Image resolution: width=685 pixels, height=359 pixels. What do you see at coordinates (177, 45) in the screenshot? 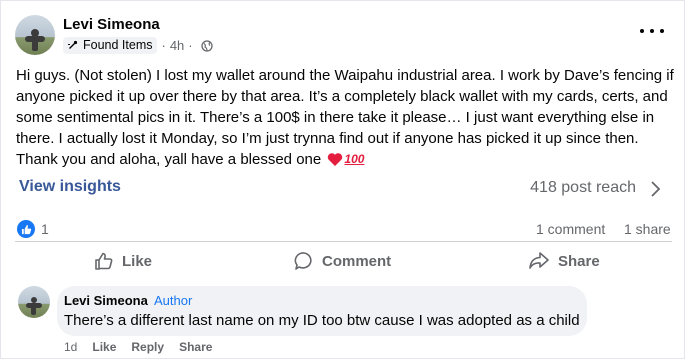
I see `post-time: 4h` at bounding box center [177, 45].